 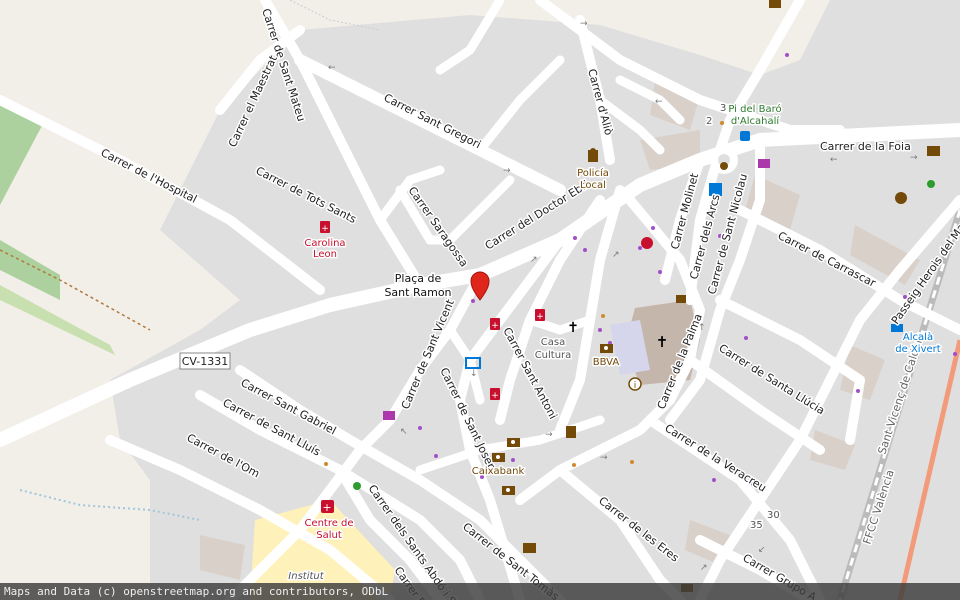 What do you see at coordinates (724, 166) in the screenshot?
I see `fountain-icon` at bounding box center [724, 166].